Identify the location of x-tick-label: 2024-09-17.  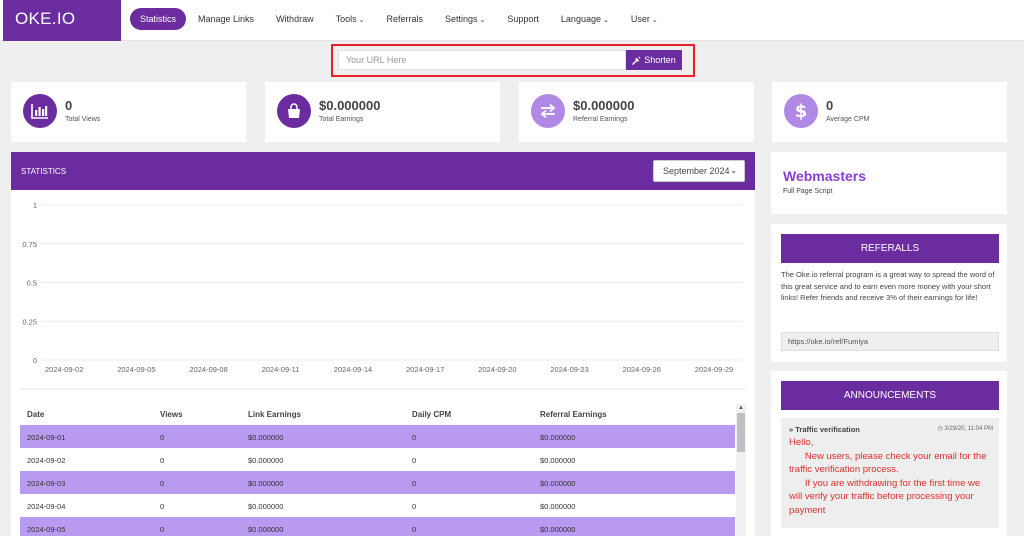
(425, 369).